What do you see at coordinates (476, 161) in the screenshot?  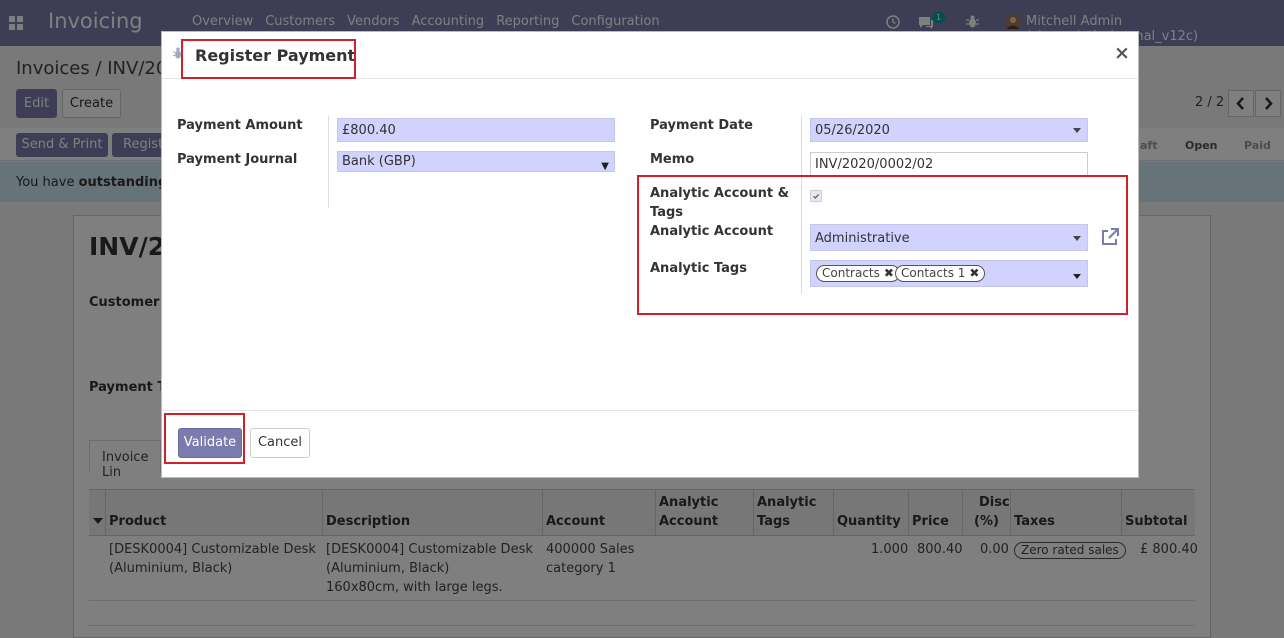 I see `payment-journal-select: Bank (GBP) ▼` at bounding box center [476, 161].